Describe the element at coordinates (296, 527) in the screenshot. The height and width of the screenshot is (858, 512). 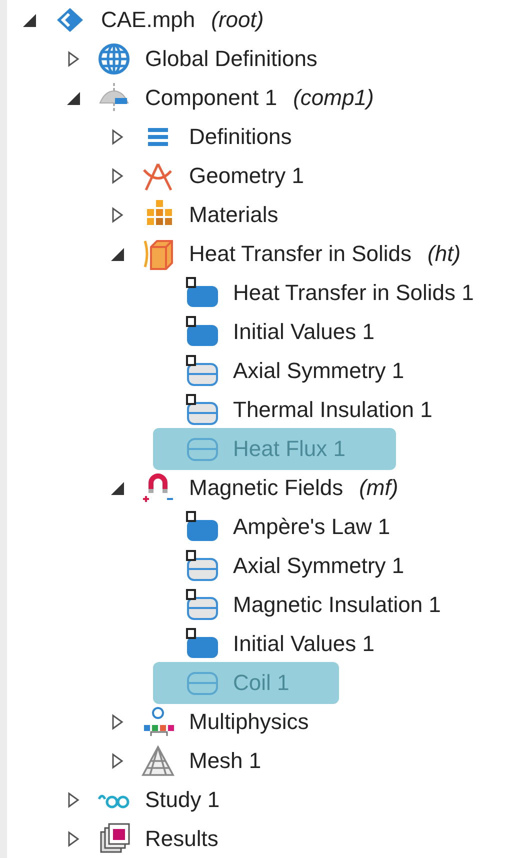
I see `tree-item: Ampère's Law 1` at that location.